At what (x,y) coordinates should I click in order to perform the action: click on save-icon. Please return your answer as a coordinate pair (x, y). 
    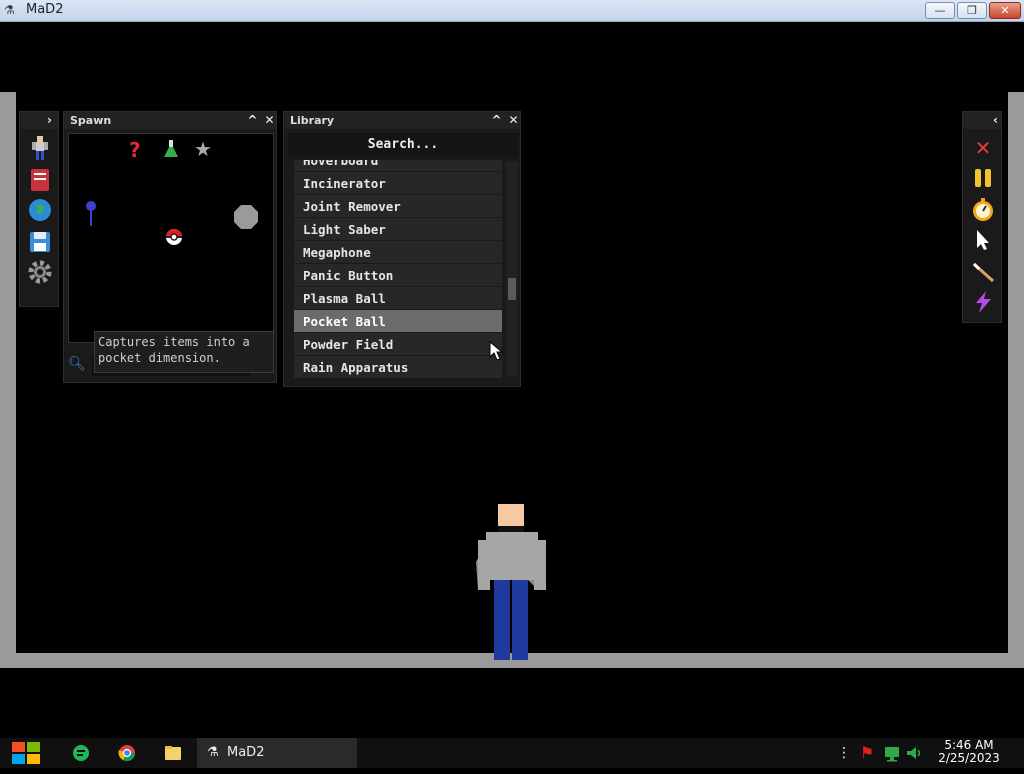
    Looking at the image, I should click on (40, 242).